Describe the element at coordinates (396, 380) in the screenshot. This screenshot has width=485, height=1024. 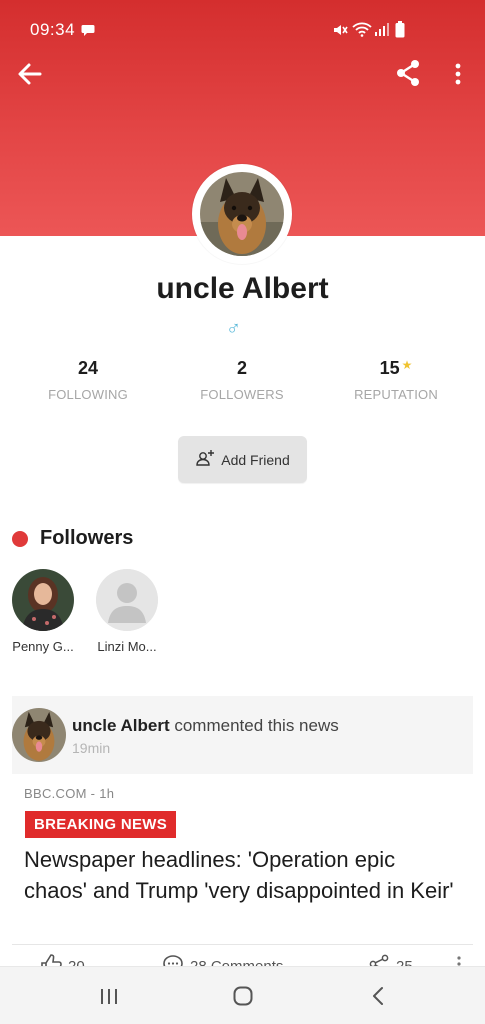
I see `stat-reputation: 15 ★ REPUTATION` at that location.